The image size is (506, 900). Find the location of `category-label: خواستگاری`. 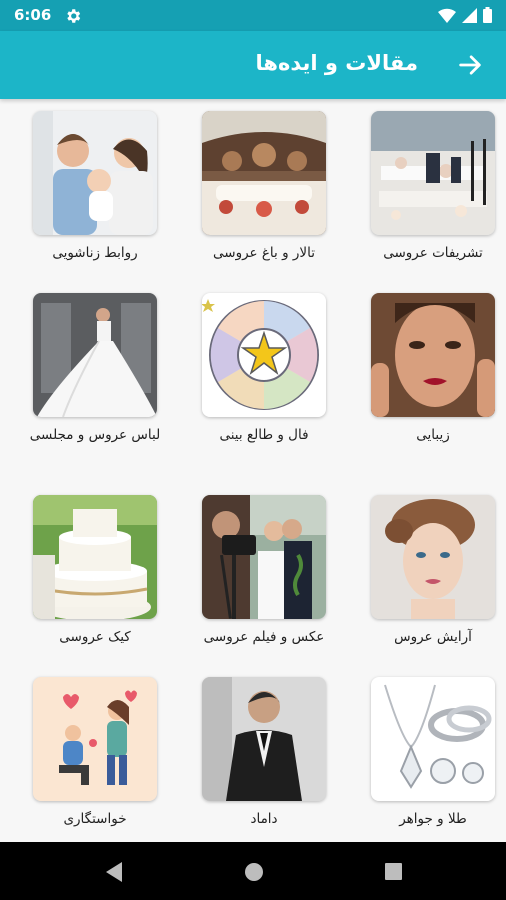

category-label: خواستگاری is located at coordinates (95, 819).